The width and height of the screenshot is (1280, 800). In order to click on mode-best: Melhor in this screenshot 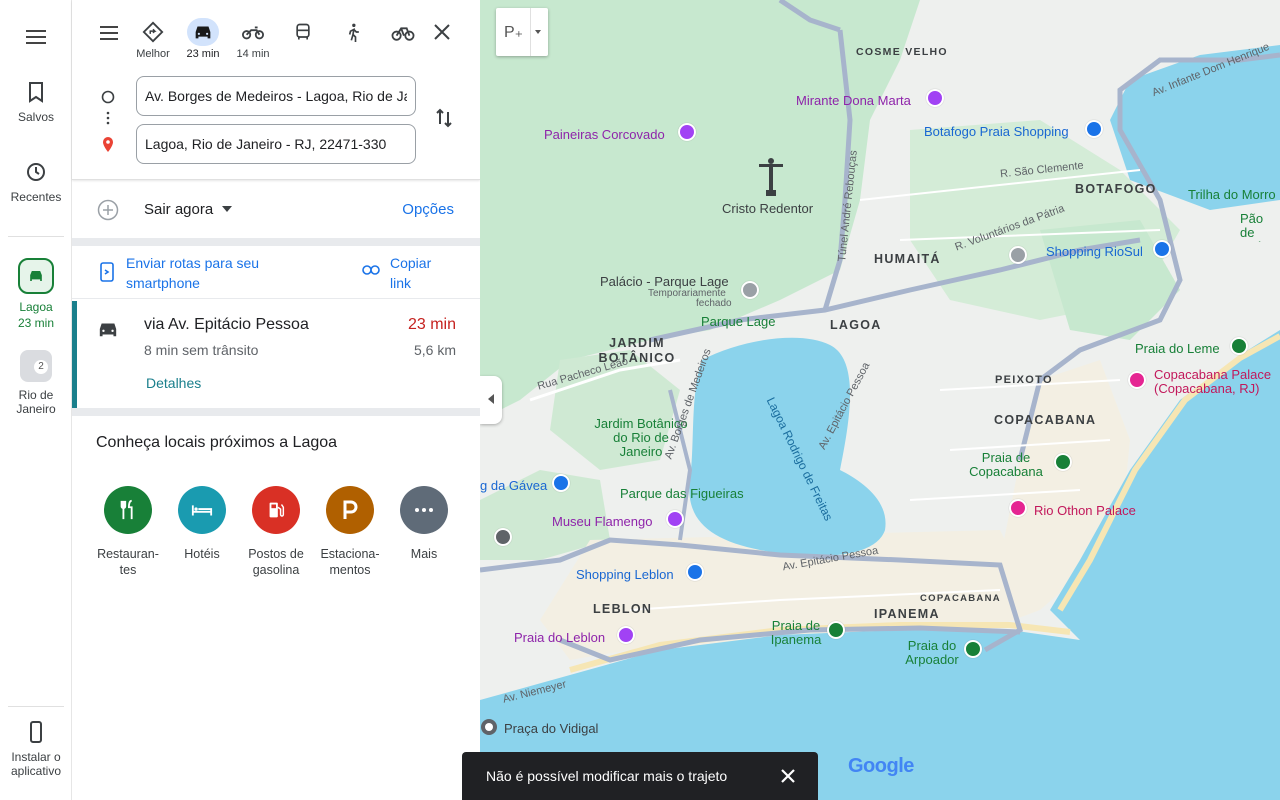, I will do `click(153, 39)`.